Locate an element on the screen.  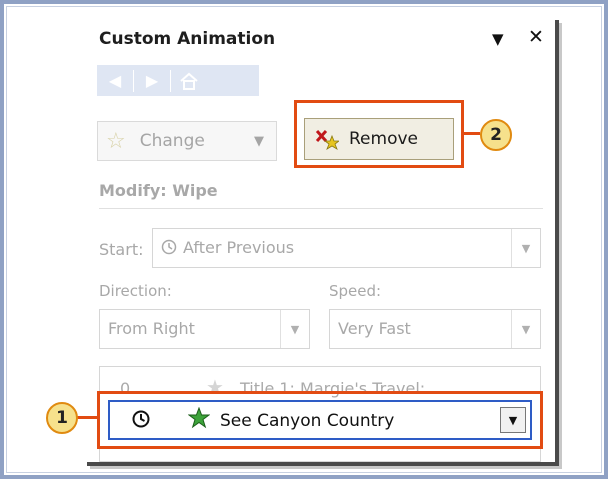
remove-button-label: Remove is located at coordinates (383, 139).